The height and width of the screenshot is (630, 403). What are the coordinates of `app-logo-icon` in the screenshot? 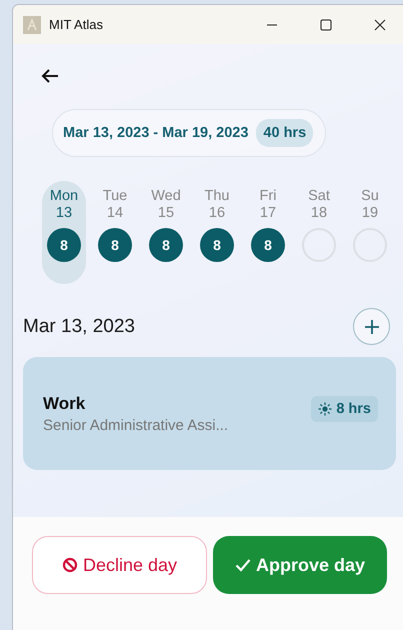 It's located at (32, 25).